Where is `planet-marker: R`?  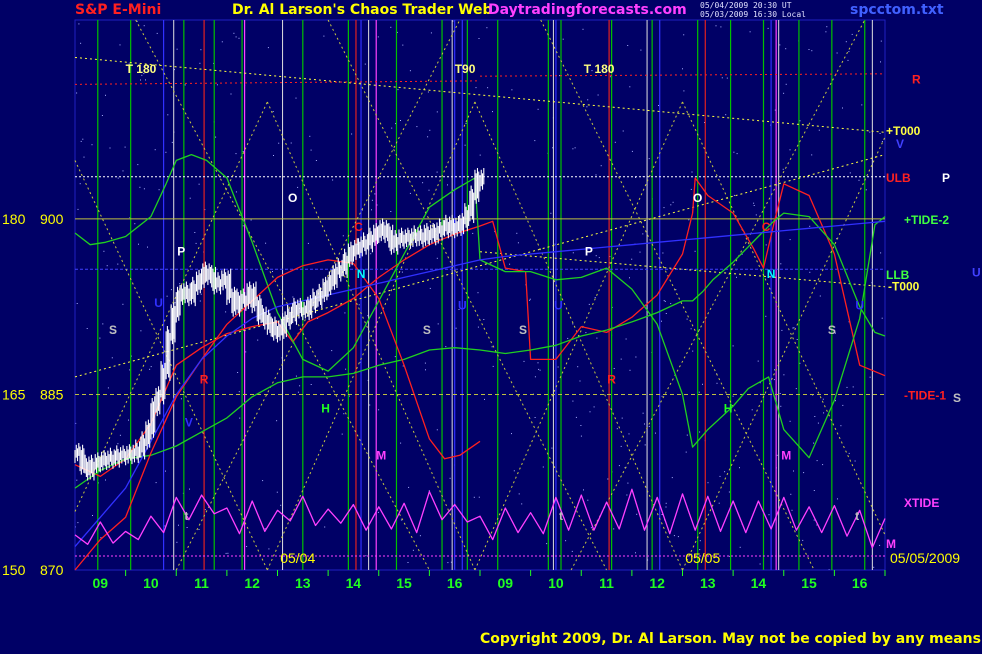
planet-marker: R is located at coordinates (611, 379).